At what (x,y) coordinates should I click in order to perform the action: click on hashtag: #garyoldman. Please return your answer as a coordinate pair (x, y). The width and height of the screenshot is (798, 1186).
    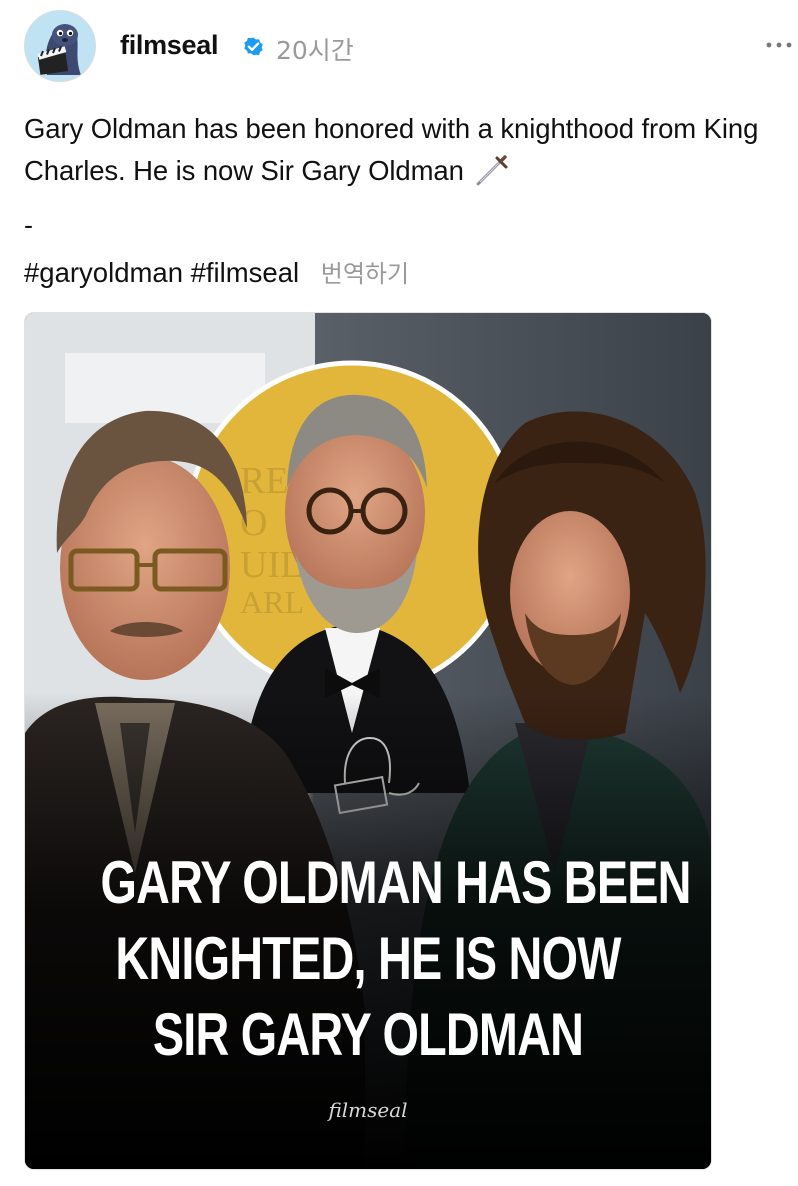
    Looking at the image, I should click on (103, 272).